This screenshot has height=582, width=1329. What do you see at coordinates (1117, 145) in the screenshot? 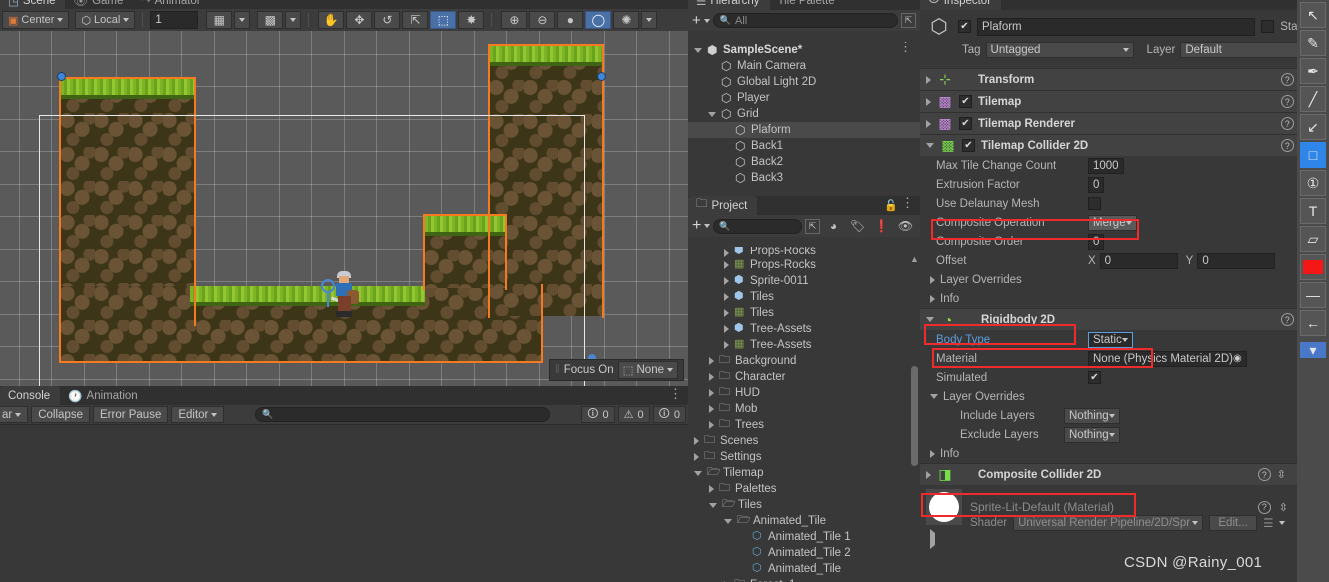
I see `component-header-tilemap-collider-2d: ▩✔Tilemap Collider 2D?⇳` at bounding box center [1117, 145].